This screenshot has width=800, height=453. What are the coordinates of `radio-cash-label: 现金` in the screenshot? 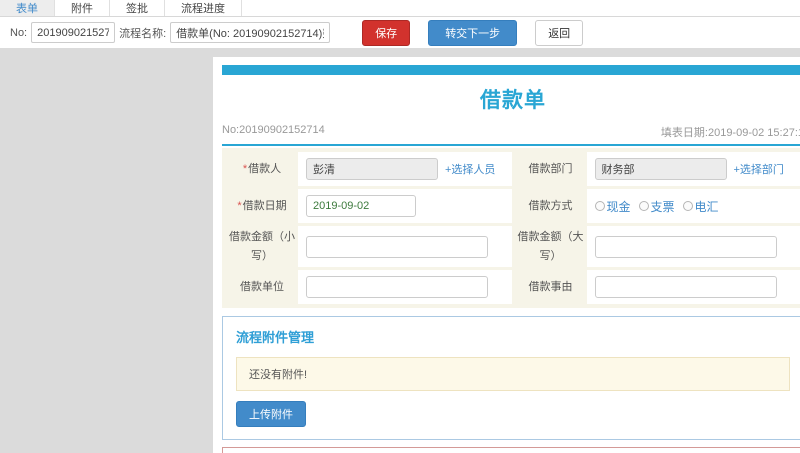 It's located at (618, 206).